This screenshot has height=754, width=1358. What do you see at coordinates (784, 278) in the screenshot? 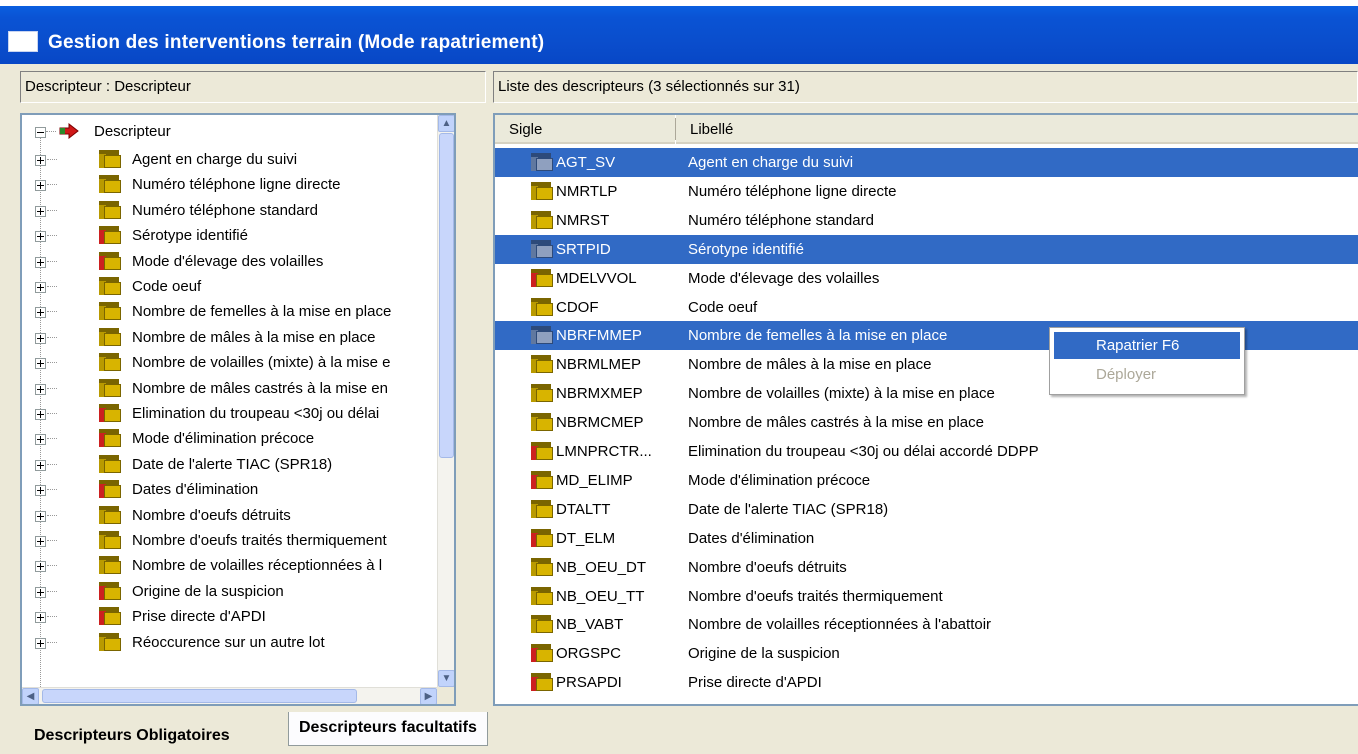
I see `cell-libelle: Mode d'élevage des volailles` at bounding box center [784, 278].